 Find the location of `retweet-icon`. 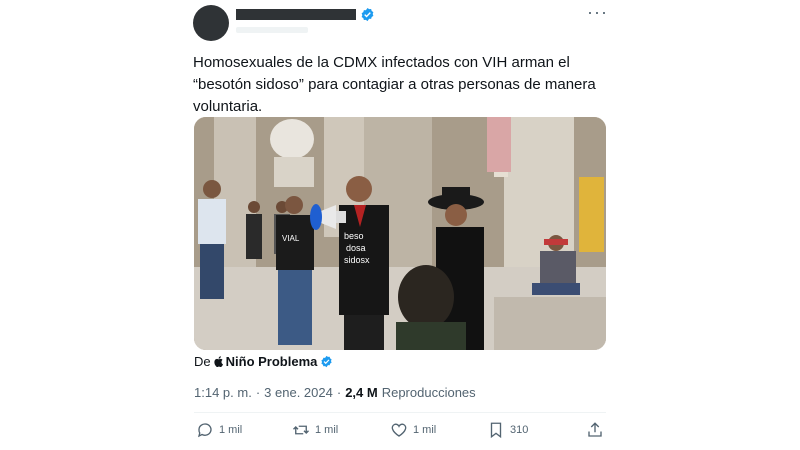

retweet-icon is located at coordinates (301, 430).